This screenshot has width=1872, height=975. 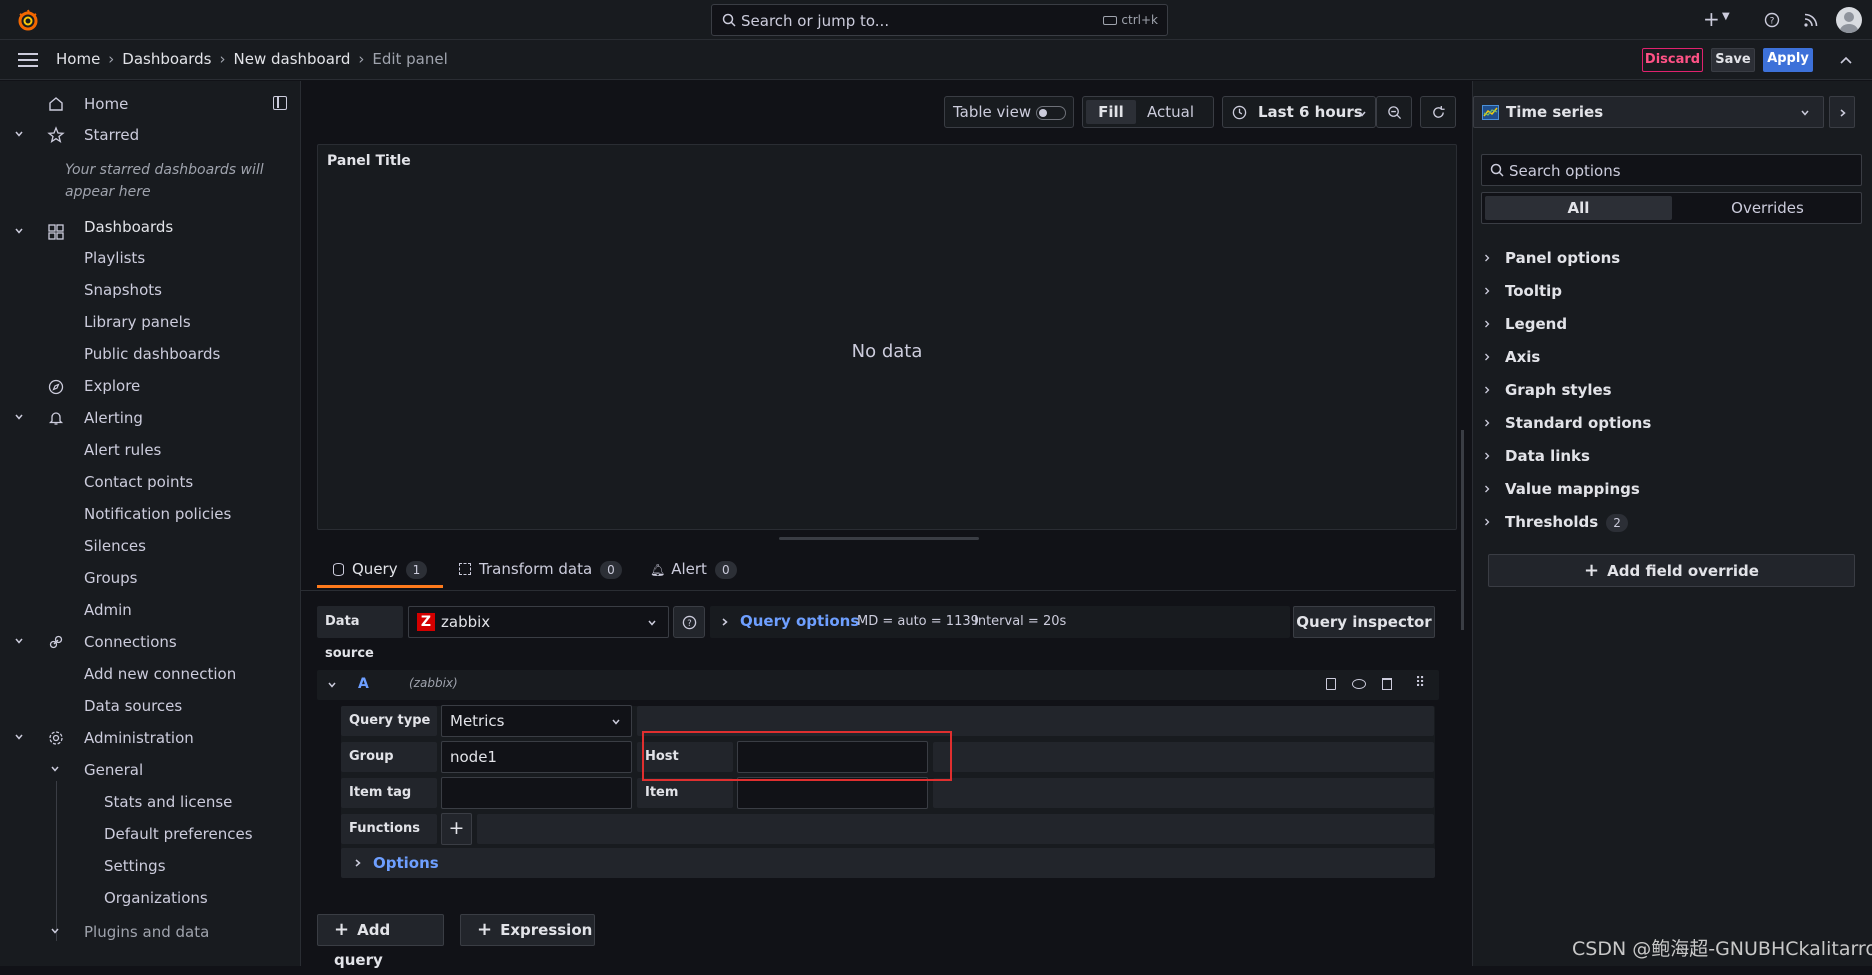 I want to click on sidebar-item-add-new-connection: Add new connection, so click(x=160, y=674).